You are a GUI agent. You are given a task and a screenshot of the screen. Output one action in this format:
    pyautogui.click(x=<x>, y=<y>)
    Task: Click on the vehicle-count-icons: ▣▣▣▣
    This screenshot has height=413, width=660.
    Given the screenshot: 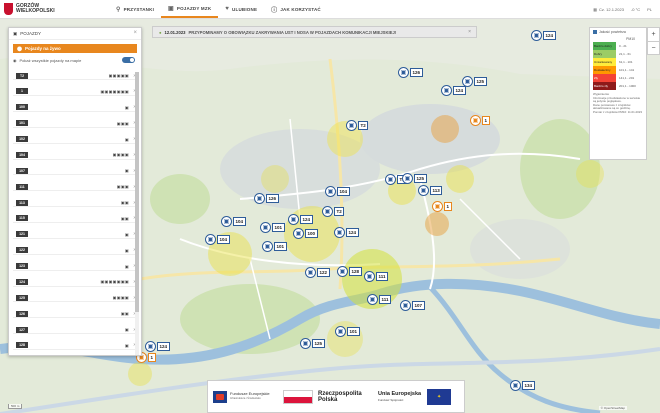 What is the action you would take?
    pyautogui.click(x=120, y=298)
    